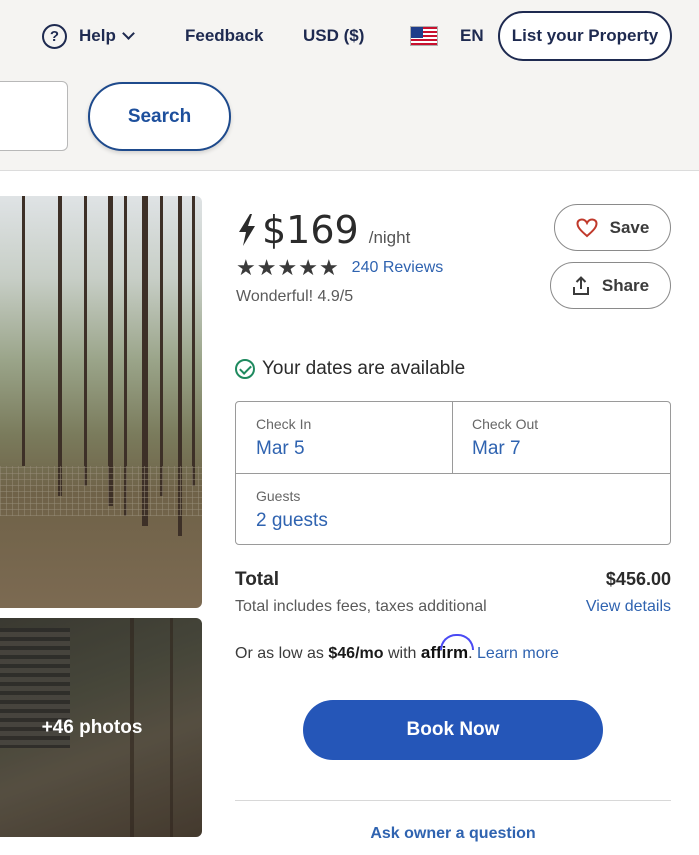 This screenshot has width=699, height=855. I want to click on more-photos-label: +46 photos, so click(92, 727).